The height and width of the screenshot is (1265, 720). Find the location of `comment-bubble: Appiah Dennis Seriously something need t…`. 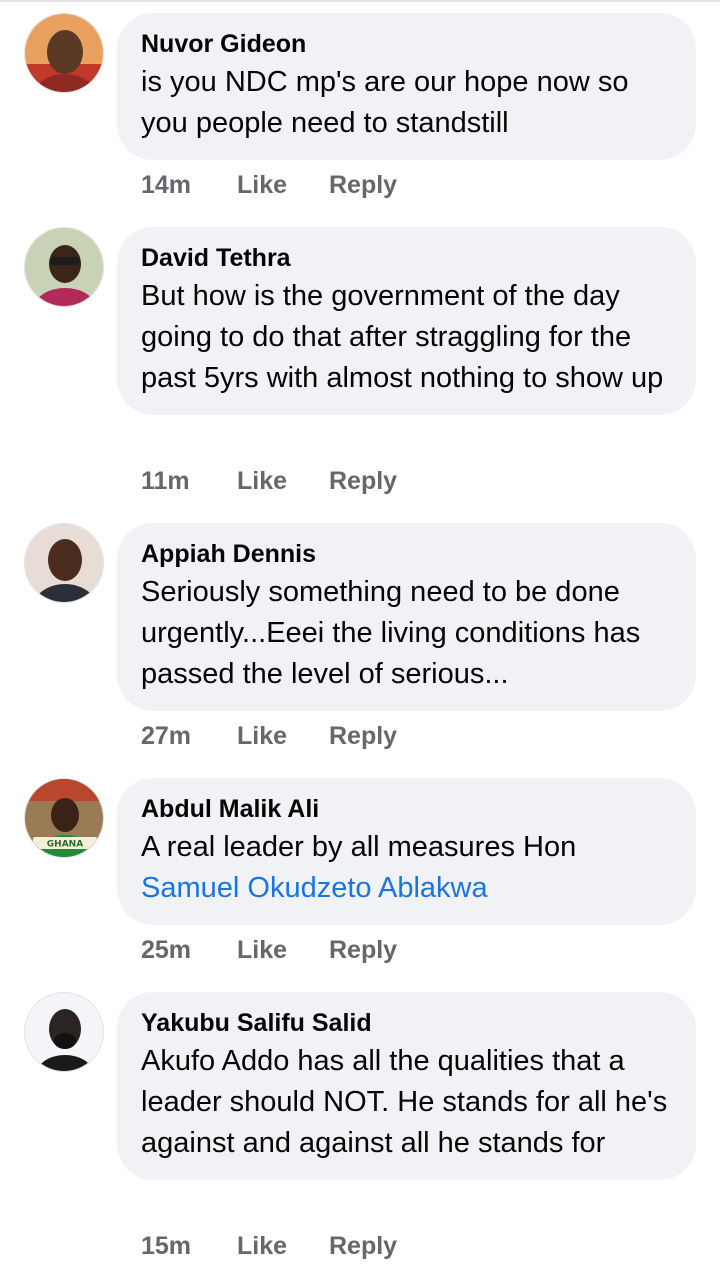

comment-bubble: Appiah Dennis Seriously something need t… is located at coordinates (406, 617).